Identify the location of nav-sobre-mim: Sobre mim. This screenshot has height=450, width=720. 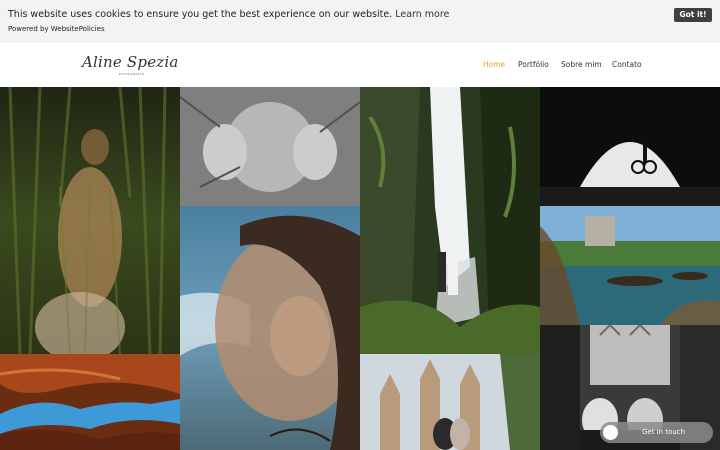
(581, 64).